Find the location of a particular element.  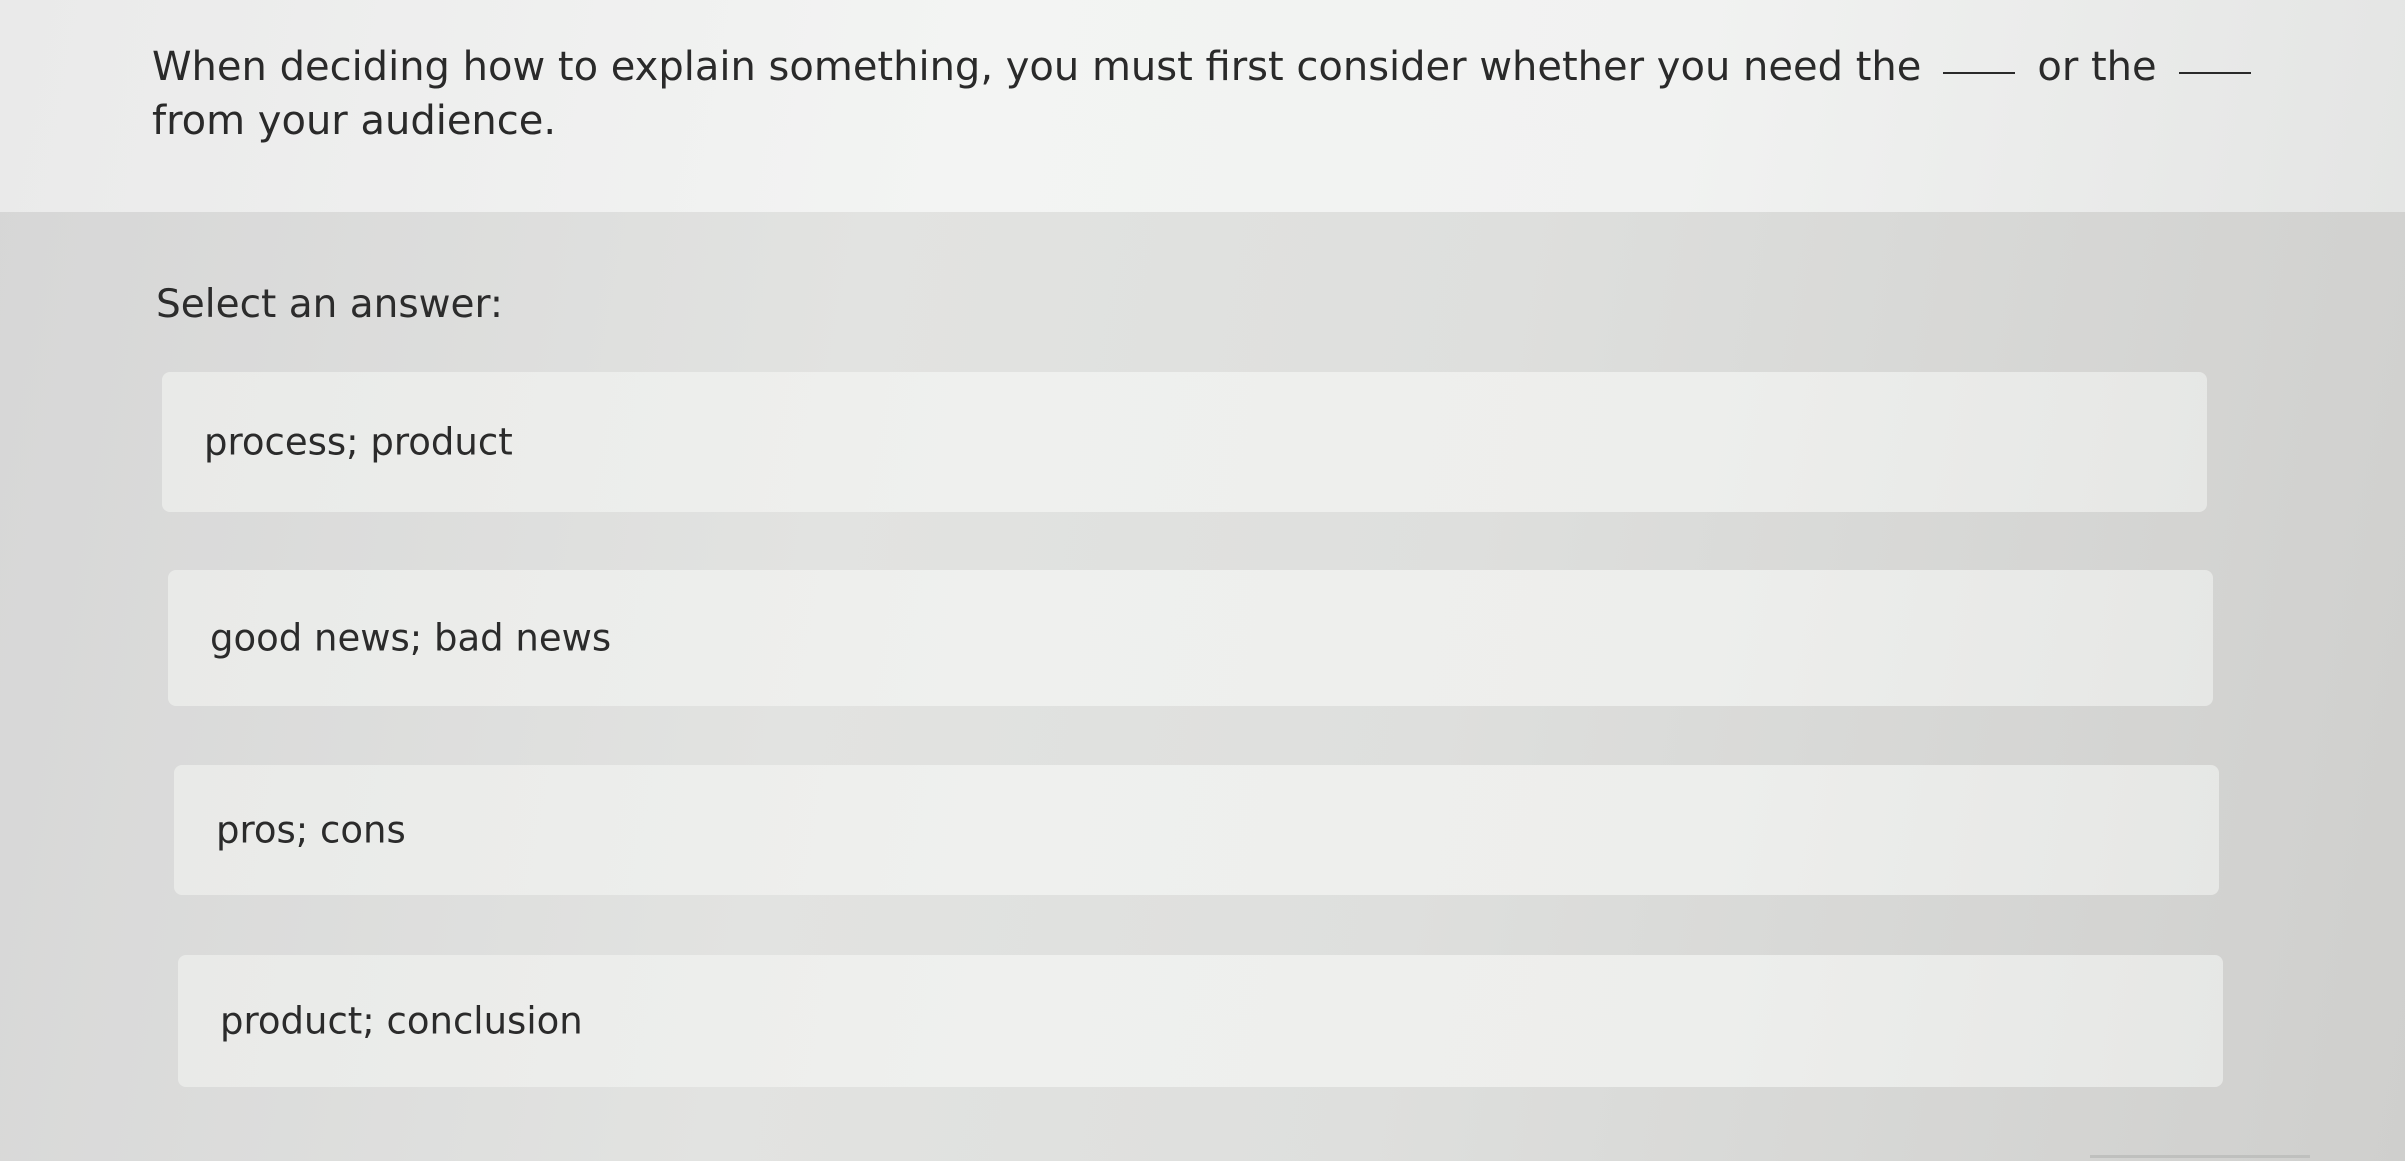

answer-option-product-conclusion: product; conclusion is located at coordinates (1200, 1021).